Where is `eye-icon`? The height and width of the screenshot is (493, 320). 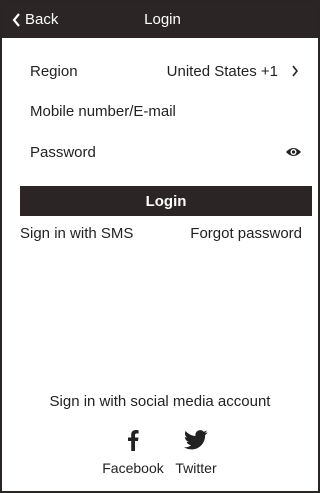 eye-icon is located at coordinates (293, 152).